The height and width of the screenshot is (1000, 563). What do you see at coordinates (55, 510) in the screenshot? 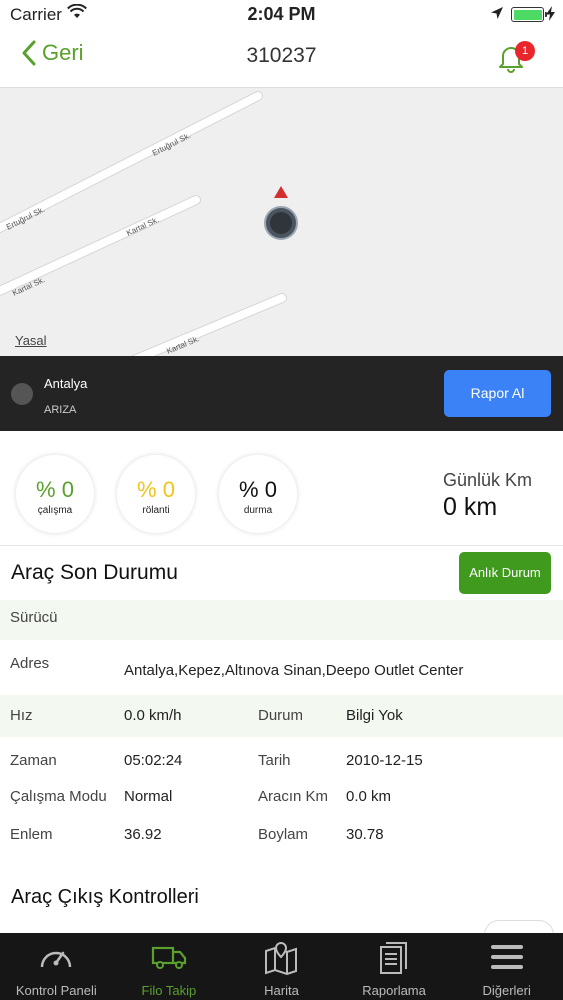
I see `stat-label: çalışma` at bounding box center [55, 510].